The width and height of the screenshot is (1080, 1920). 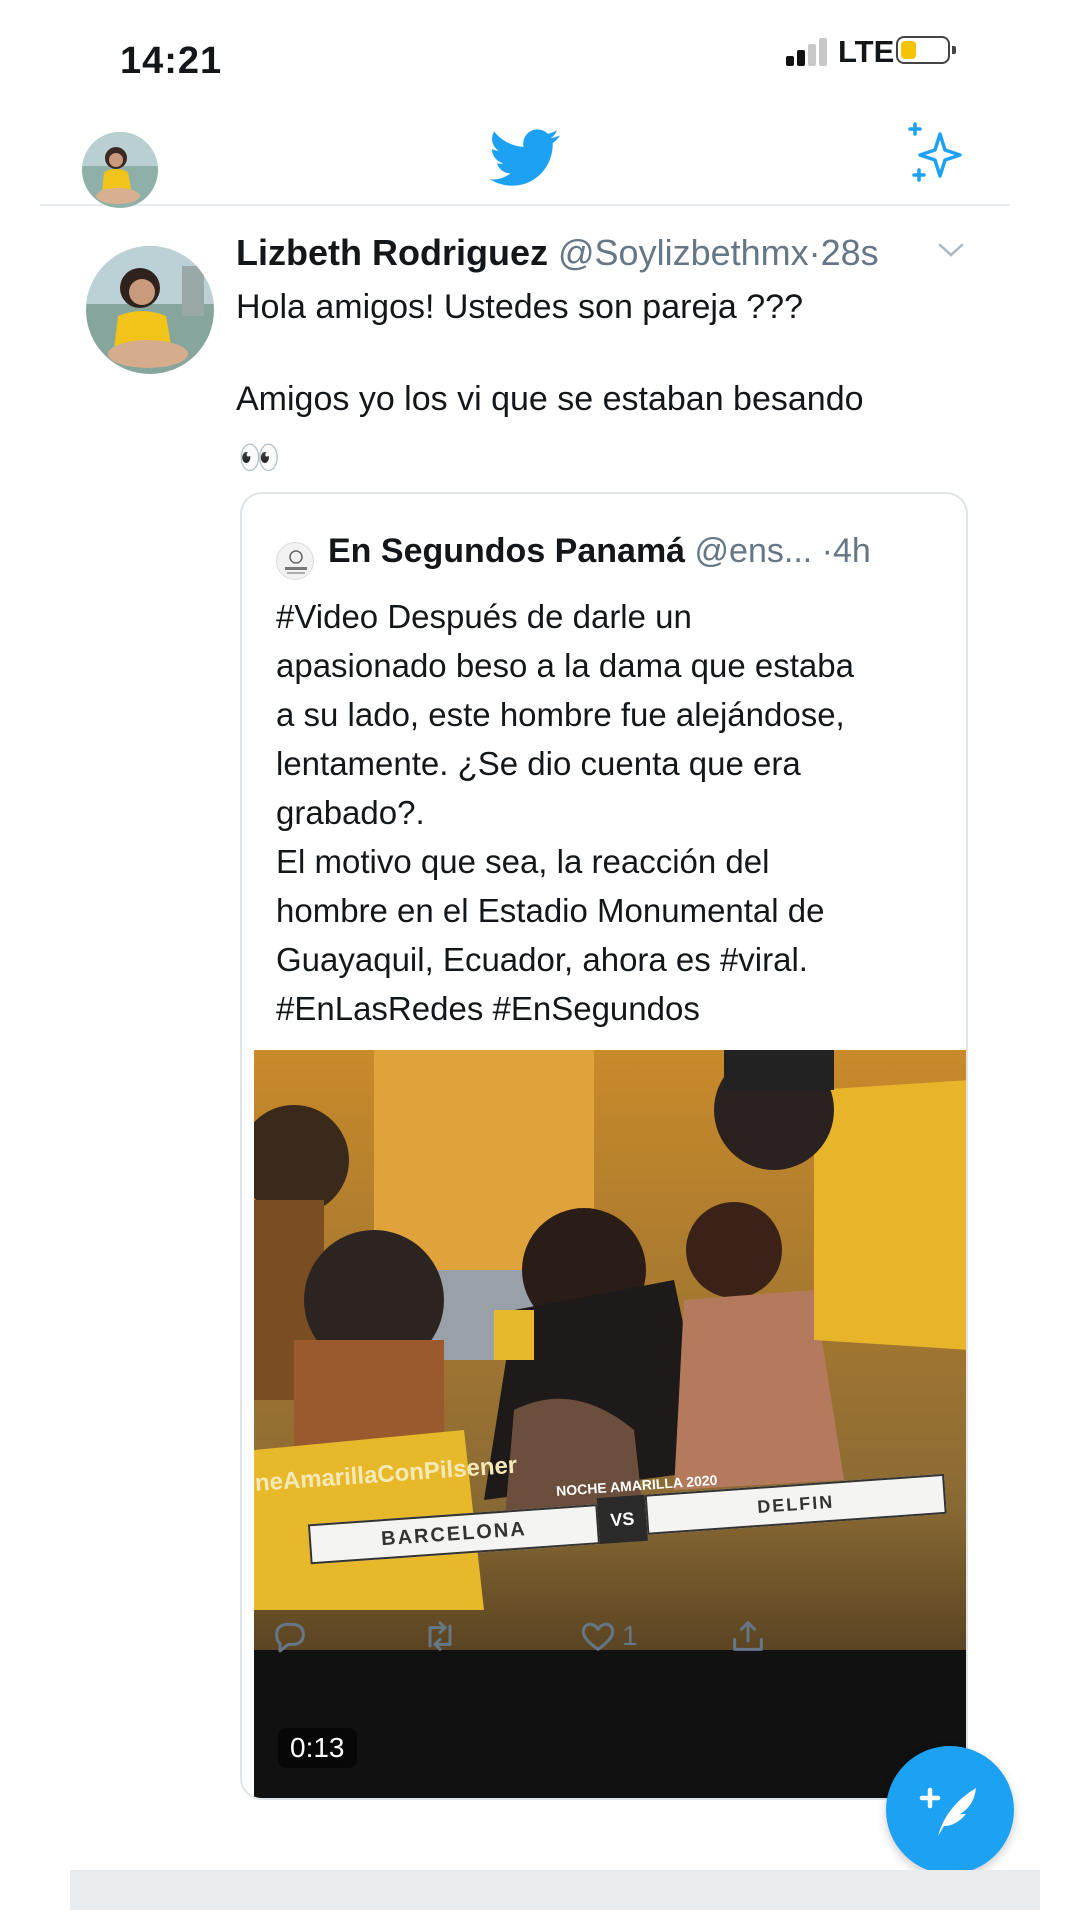 I want to click on team-home-label: BARCELONA, so click(x=454, y=1533).